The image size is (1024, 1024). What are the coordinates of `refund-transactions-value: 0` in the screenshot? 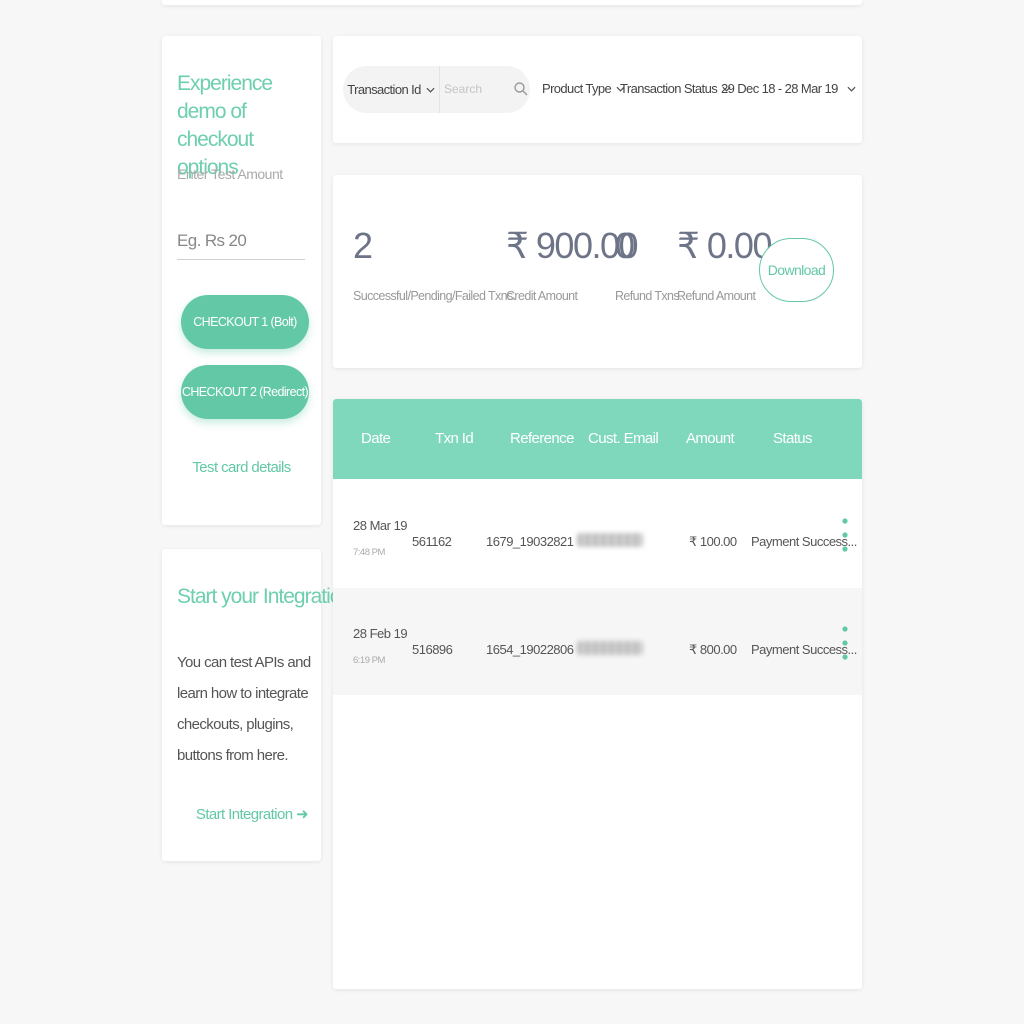 It's located at (625, 245).